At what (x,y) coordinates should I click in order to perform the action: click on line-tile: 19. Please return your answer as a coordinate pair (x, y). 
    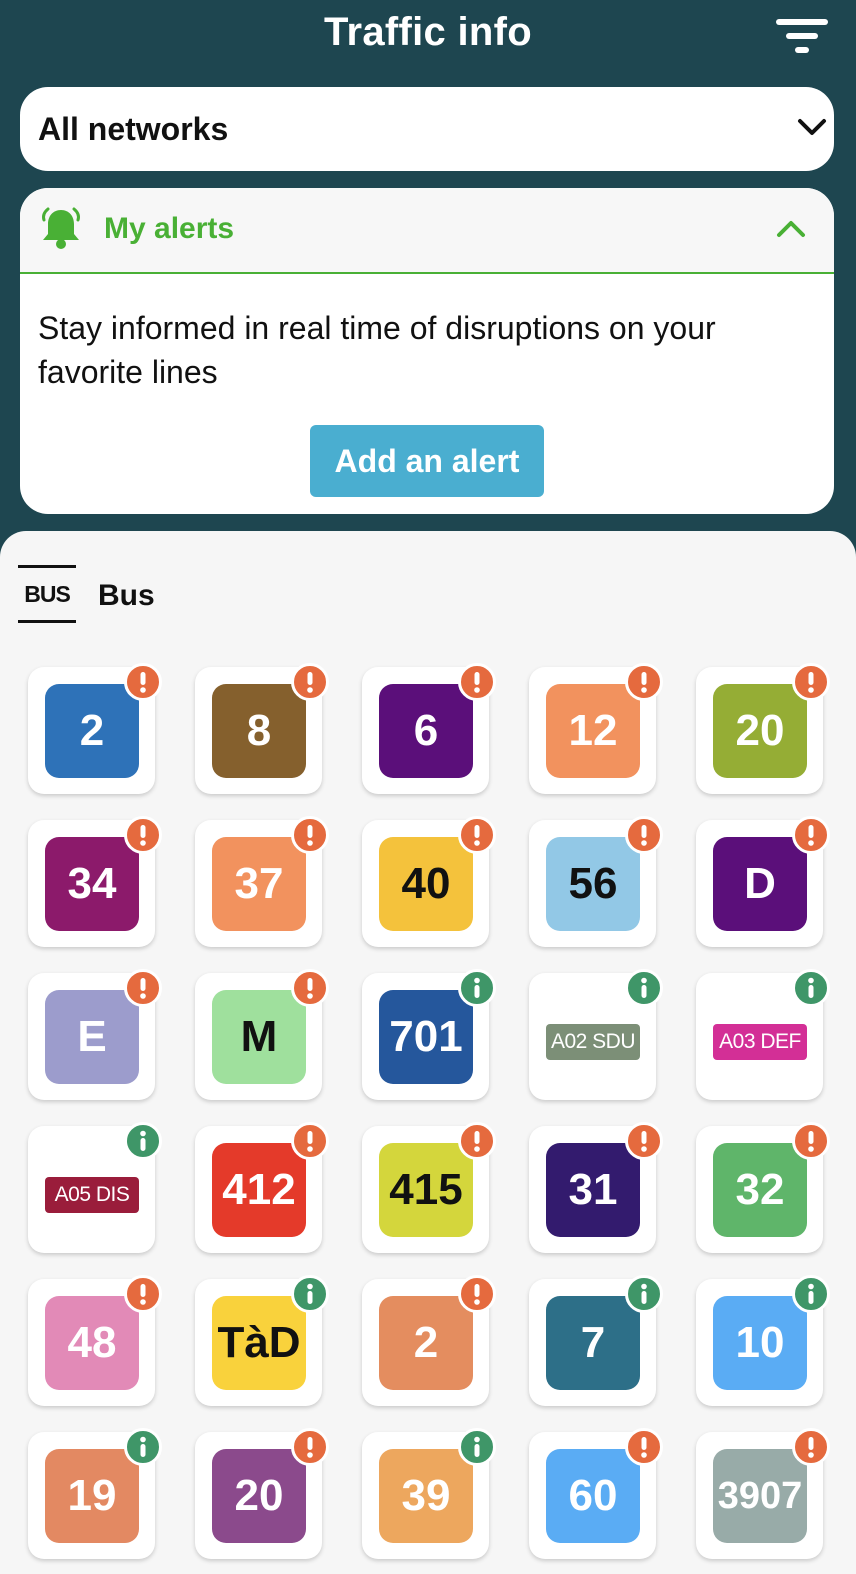
    Looking at the image, I should click on (95, 1493).